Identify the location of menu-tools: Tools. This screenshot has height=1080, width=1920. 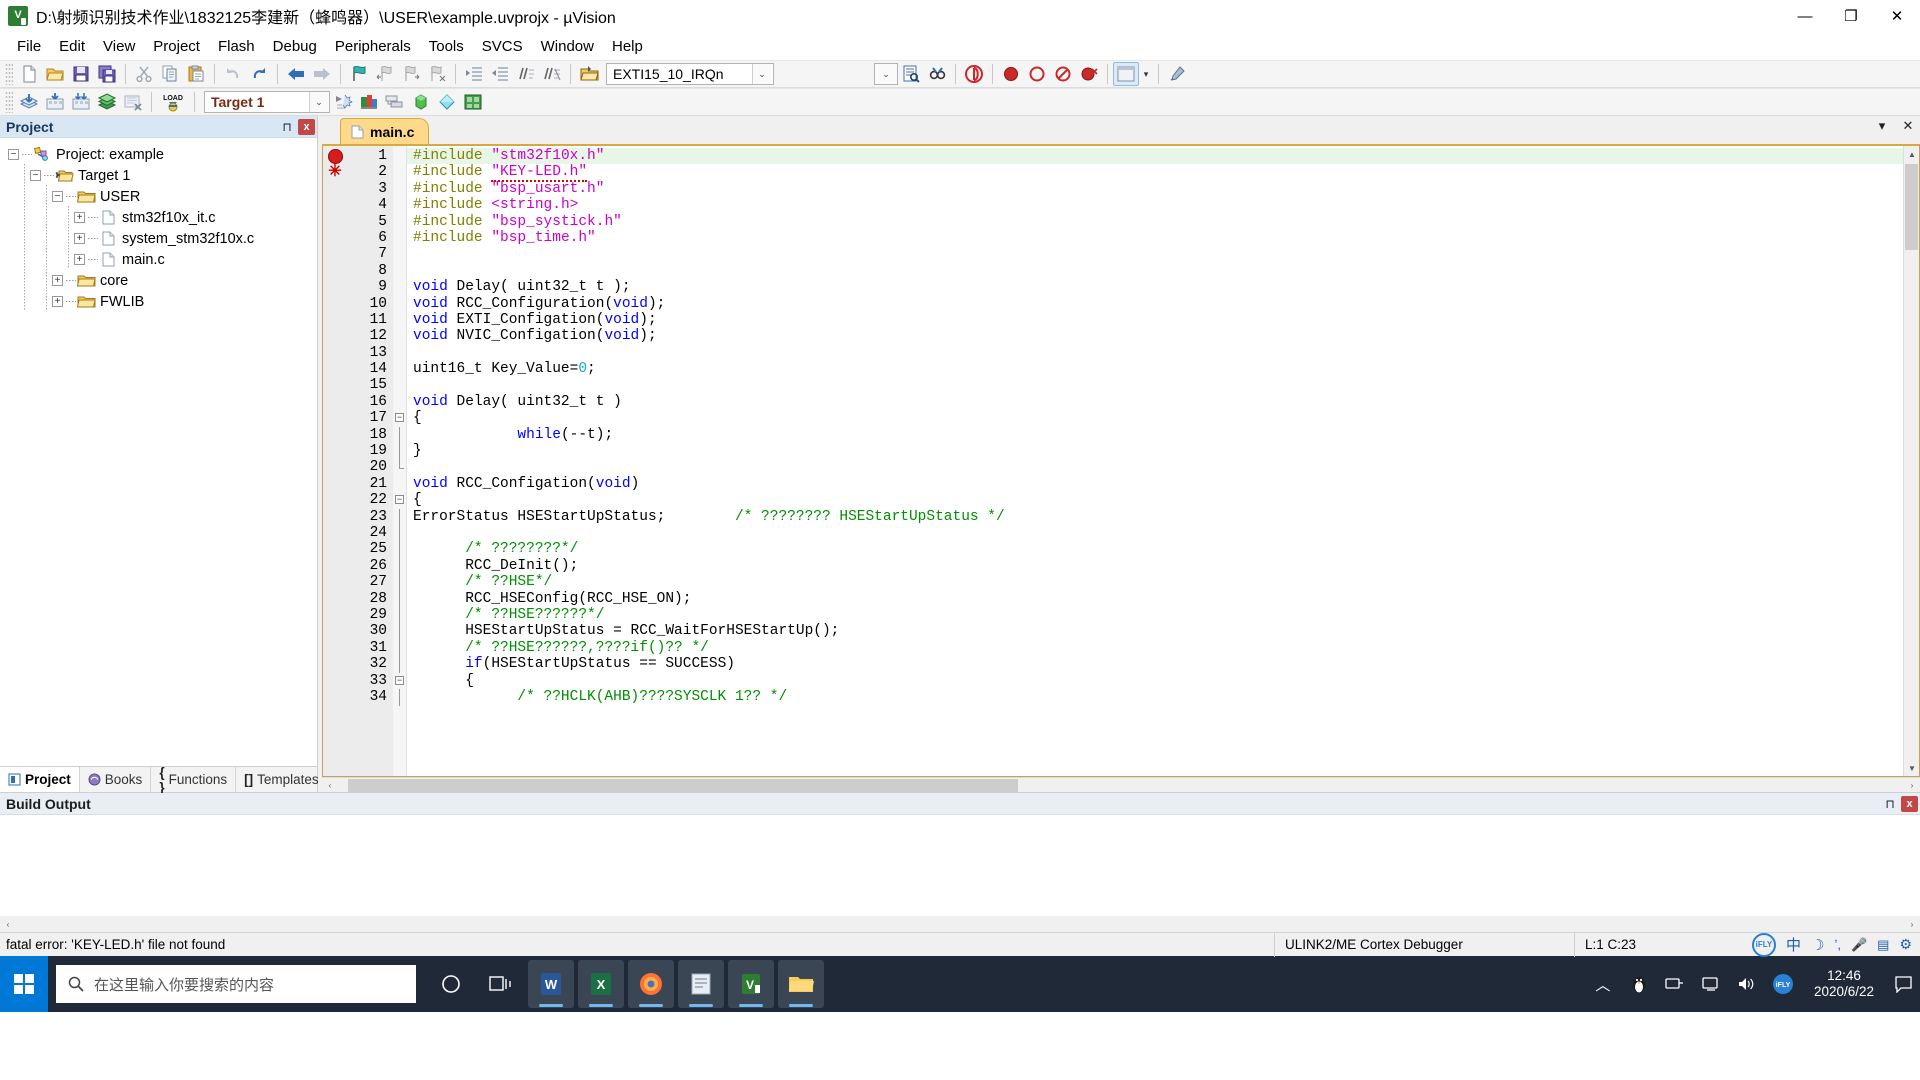
(446, 46).